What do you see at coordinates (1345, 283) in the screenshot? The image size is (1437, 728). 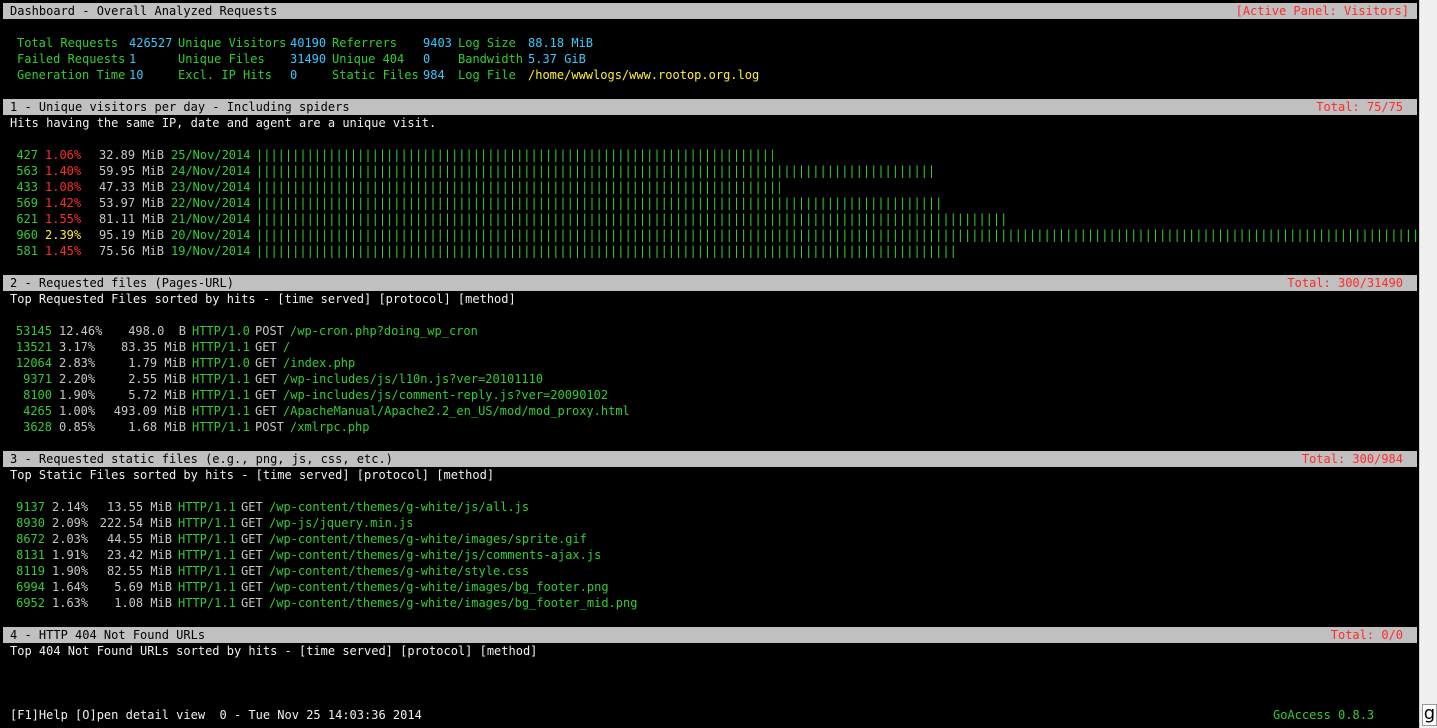 I see `panel-requests-total: Total: 300/31490` at bounding box center [1345, 283].